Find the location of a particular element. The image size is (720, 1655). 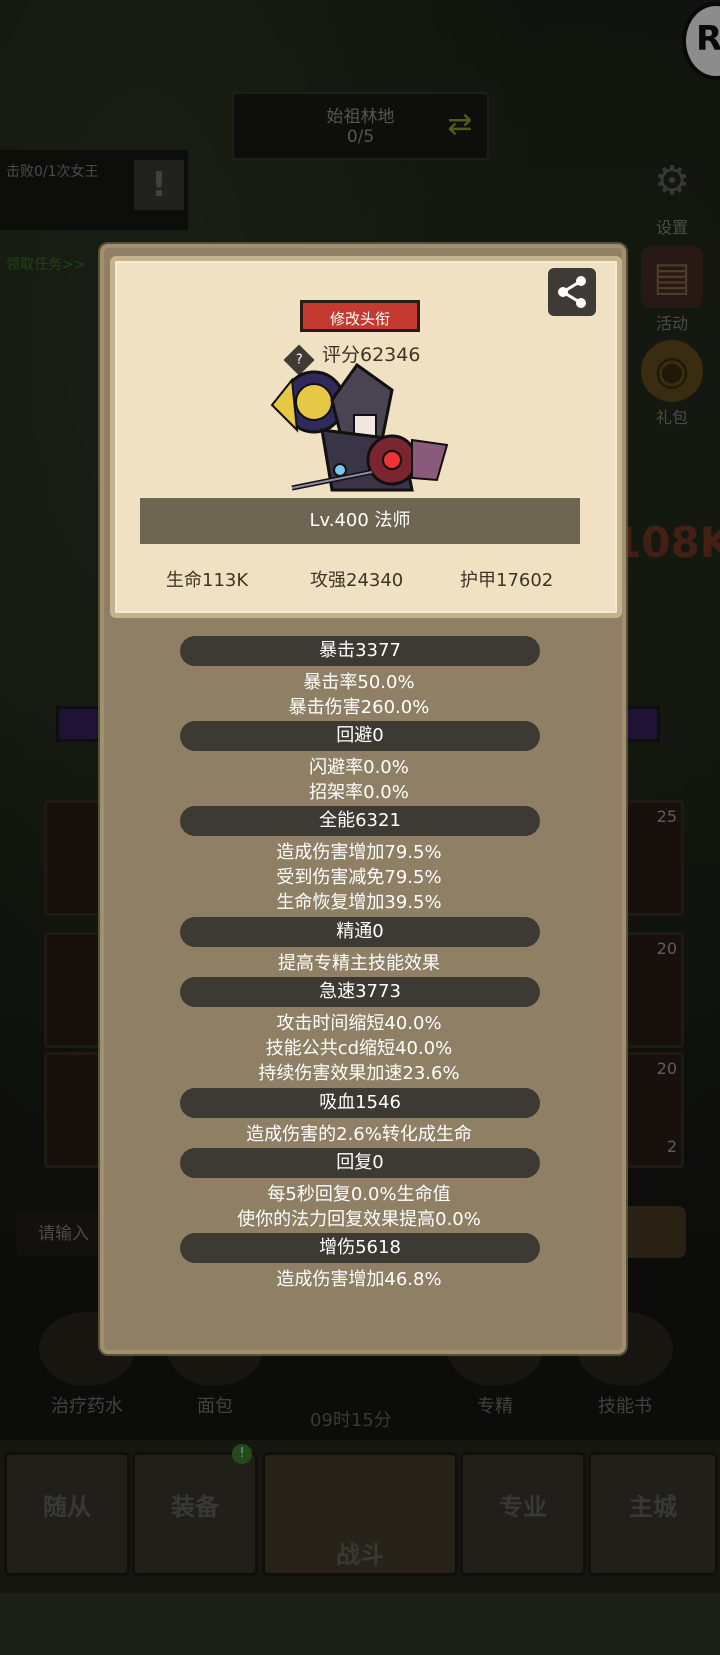

stat-line: 造成伤害的2.6%转化成生命 is located at coordinates (359, 1134).